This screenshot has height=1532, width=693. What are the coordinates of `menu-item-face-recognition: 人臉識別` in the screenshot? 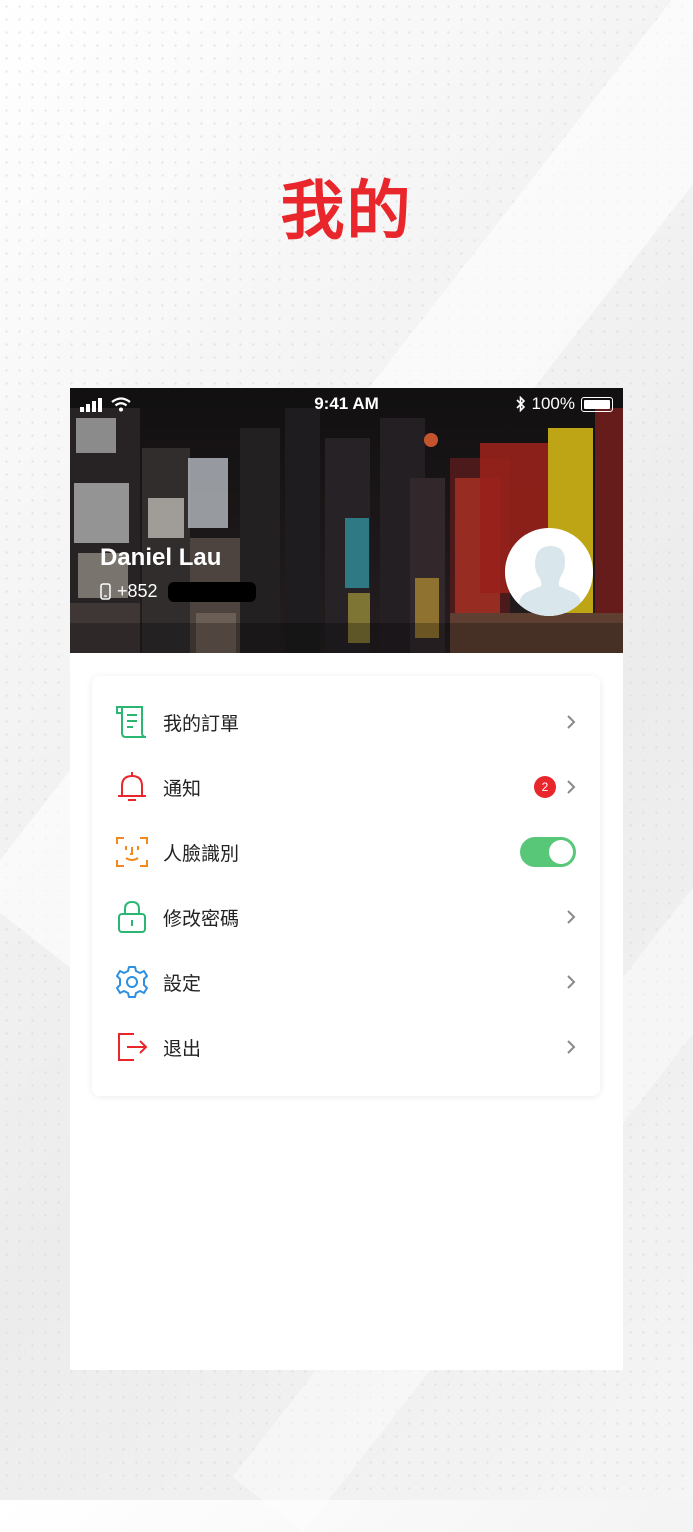 It's located at (346, 852).